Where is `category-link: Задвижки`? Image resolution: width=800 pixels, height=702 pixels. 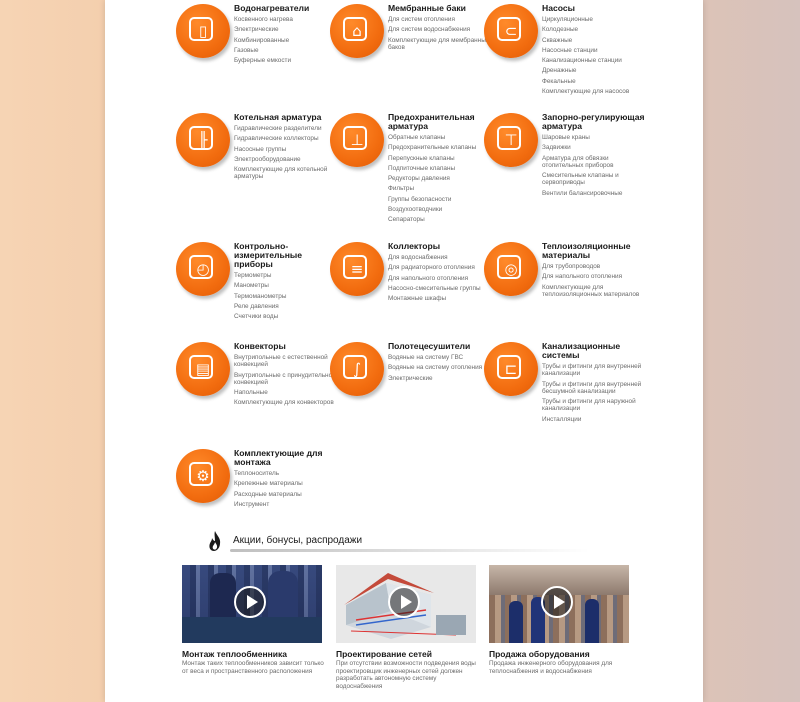
category-link: Задвижки is located at coordinates (596, 147).